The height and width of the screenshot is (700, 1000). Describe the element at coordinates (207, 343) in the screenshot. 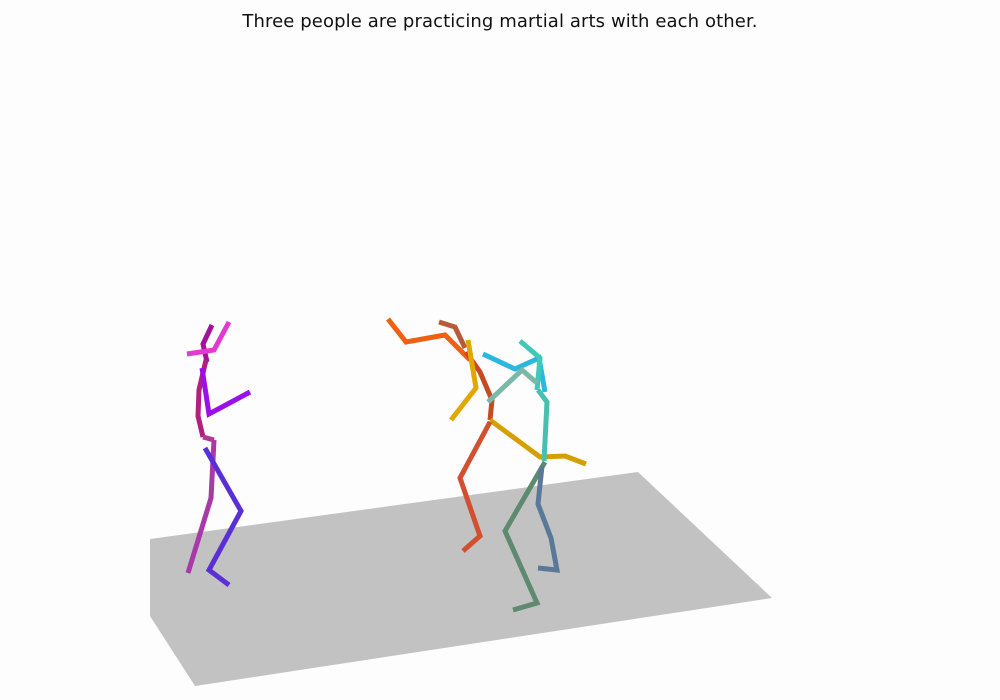

I see `left-person-head` at that location.